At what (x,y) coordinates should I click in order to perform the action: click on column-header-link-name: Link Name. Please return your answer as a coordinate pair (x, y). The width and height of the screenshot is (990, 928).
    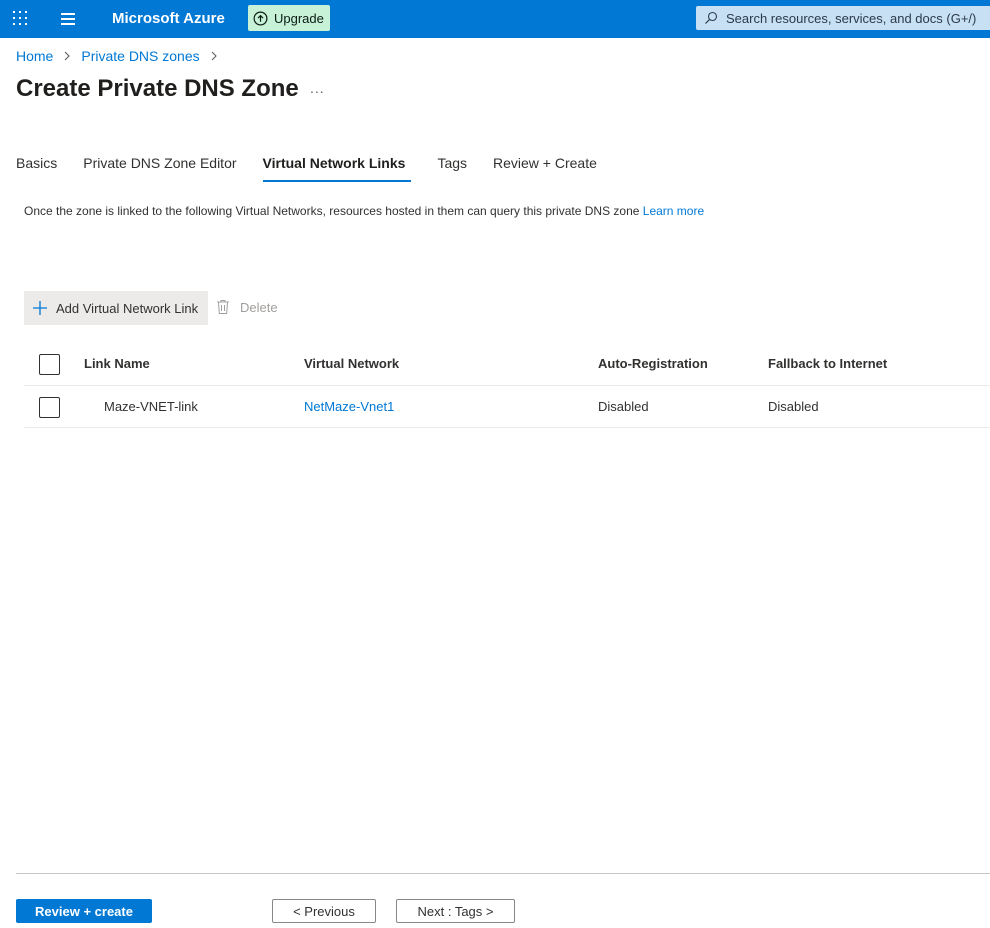
    Looking at the image, I should click on (117, 363).